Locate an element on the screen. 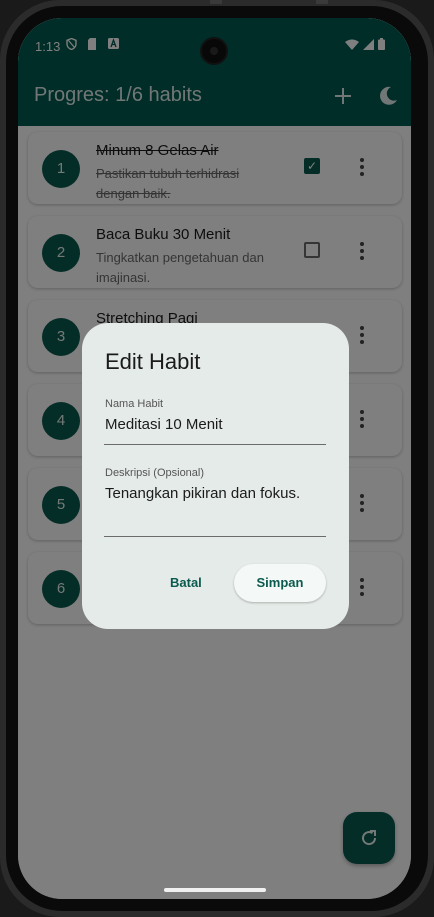 This screenshot has height=917, width=434. habit-name-underline is located at coordinates (215, 444).